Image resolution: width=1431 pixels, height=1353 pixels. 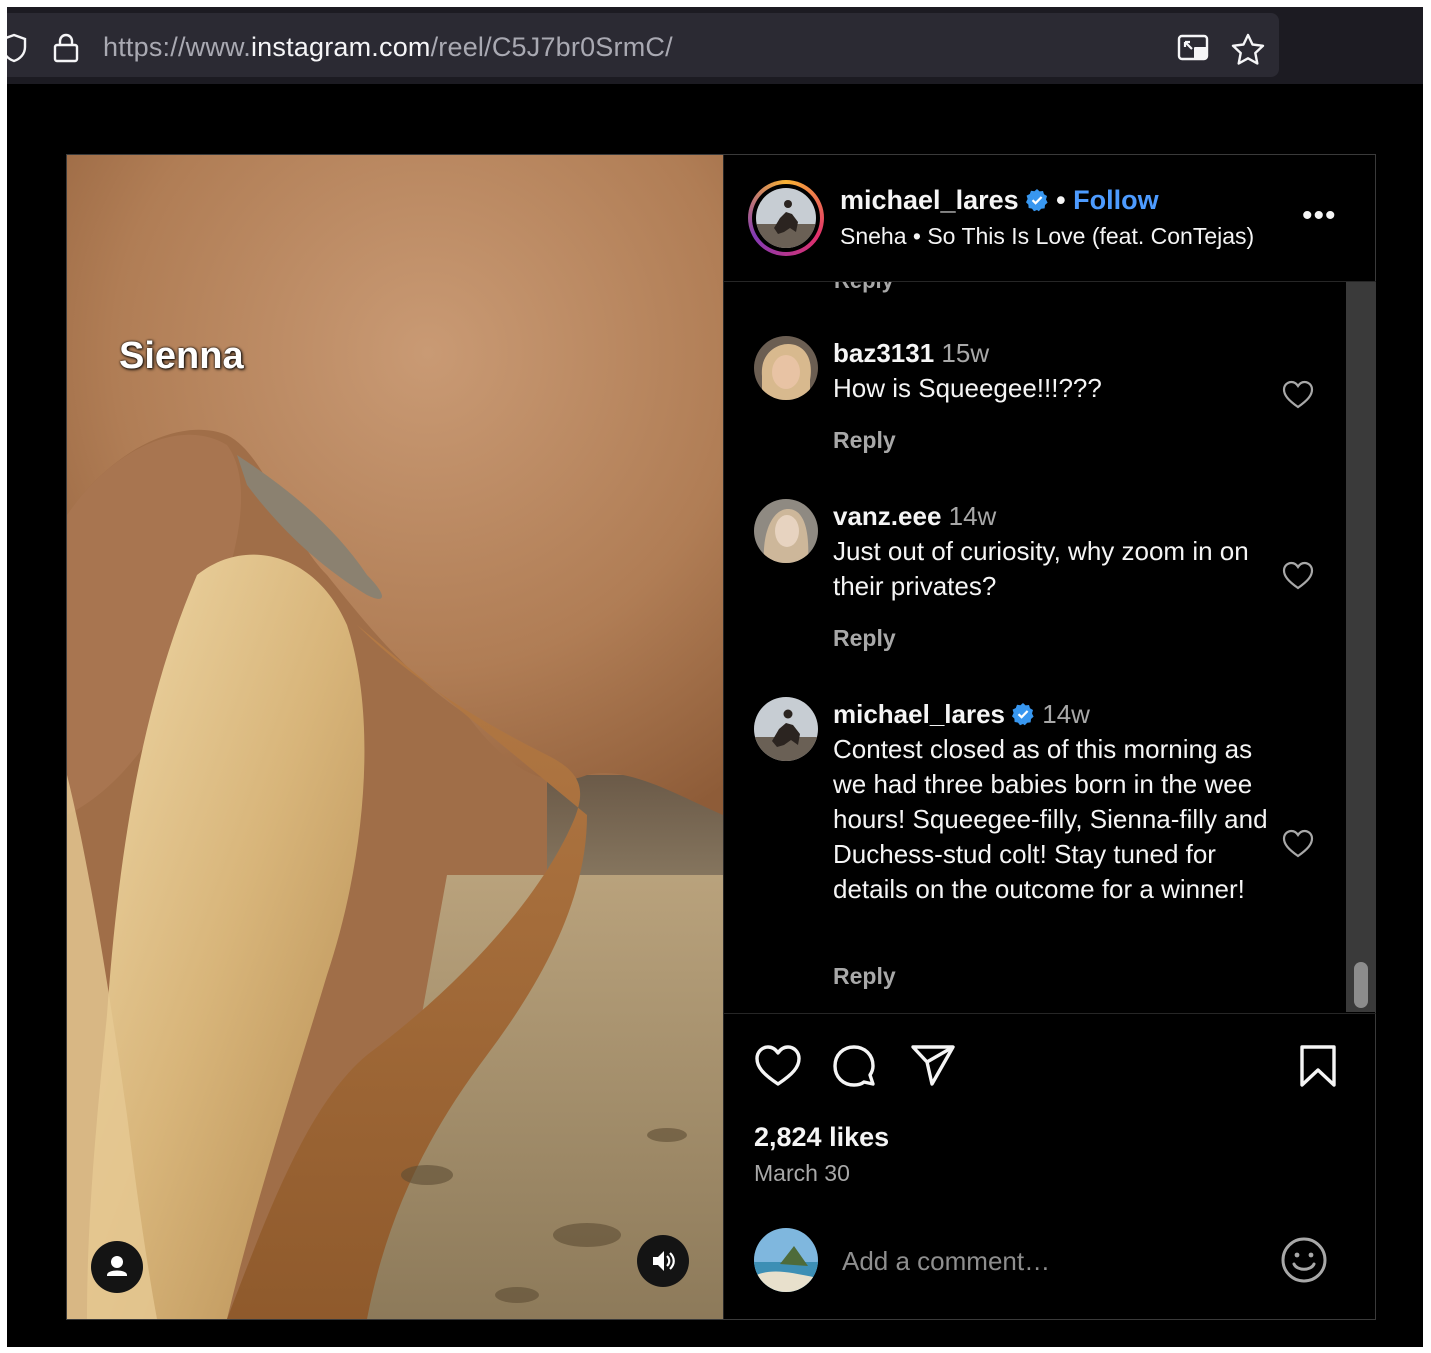 I want to click on comments-scrollbar, so click(x=1361, y=647).